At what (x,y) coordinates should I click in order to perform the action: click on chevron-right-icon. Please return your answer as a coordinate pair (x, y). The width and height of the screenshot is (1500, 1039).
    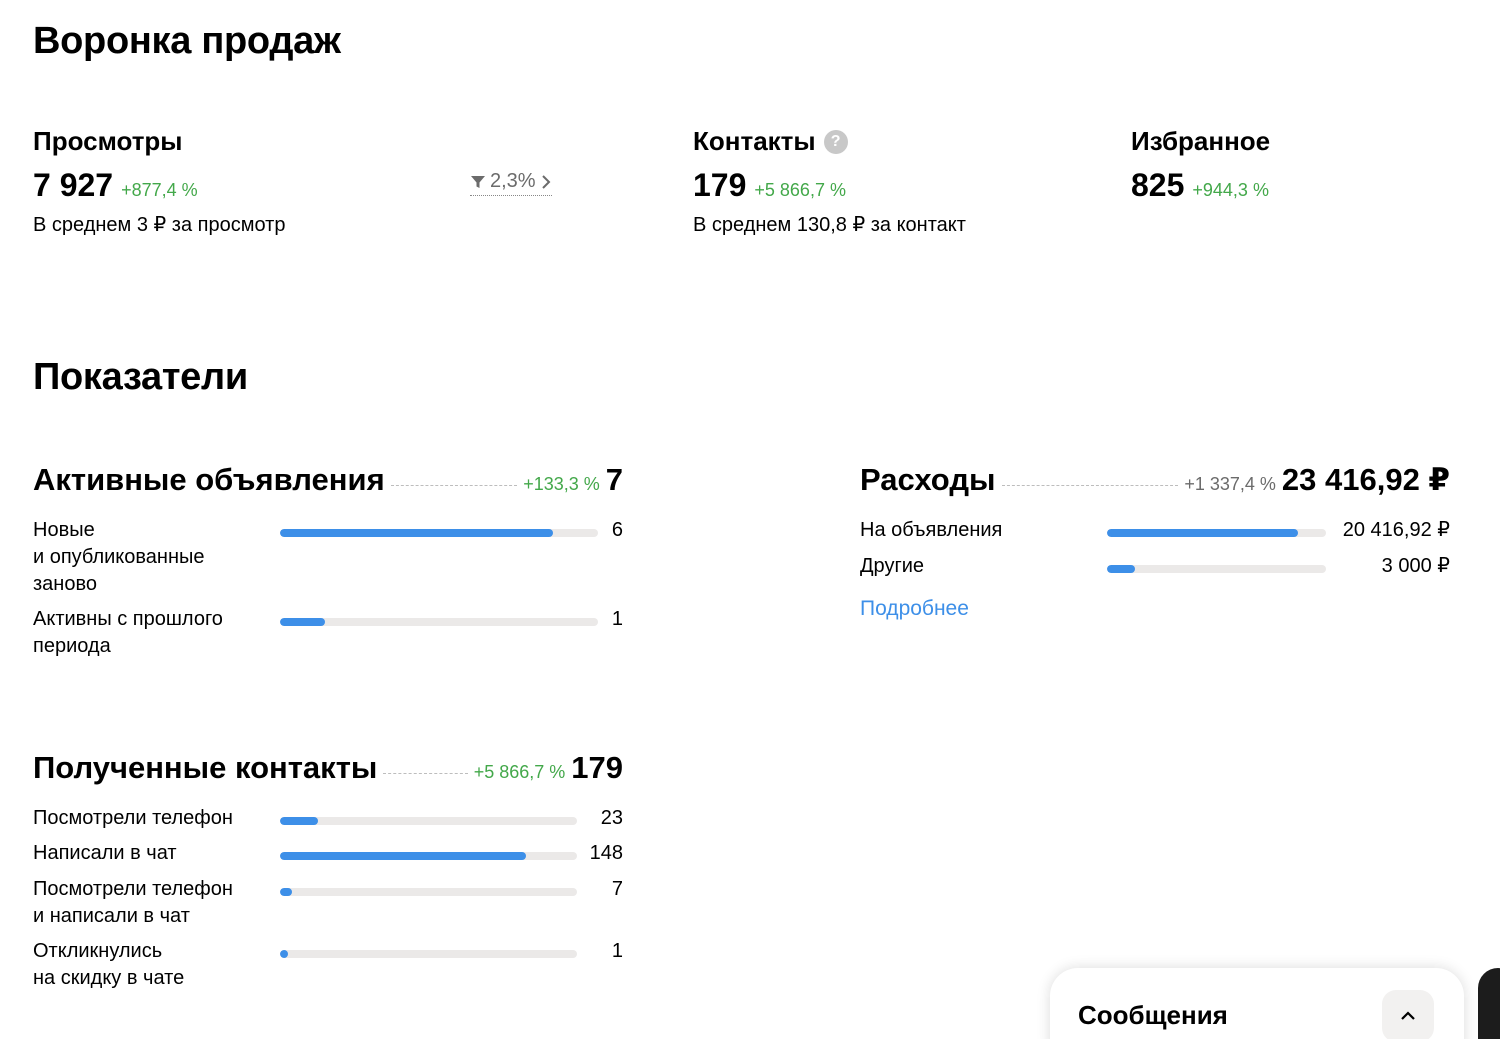
    Looking at the image, I should click on (546, 181).